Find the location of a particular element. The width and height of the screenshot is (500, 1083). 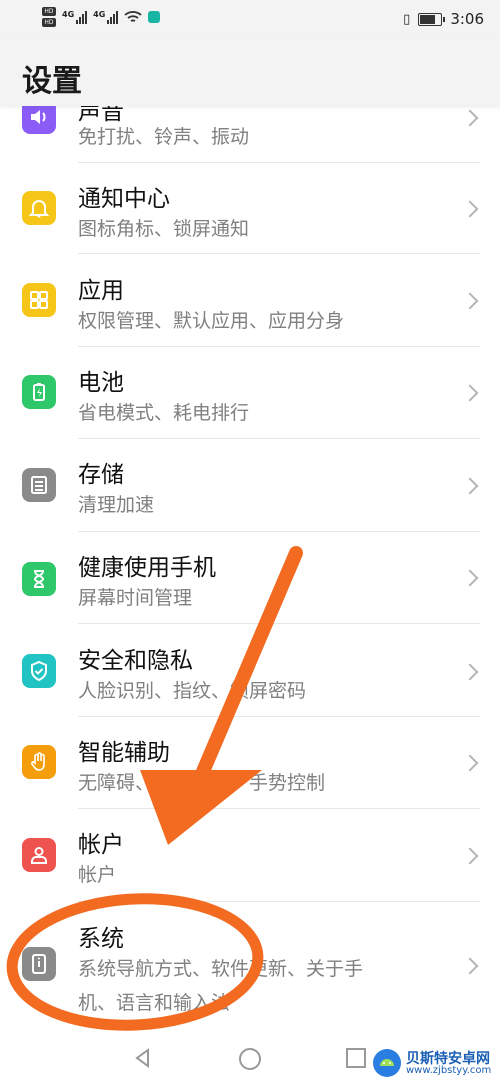

app-notification-icon is located at coordinates (154, 17).